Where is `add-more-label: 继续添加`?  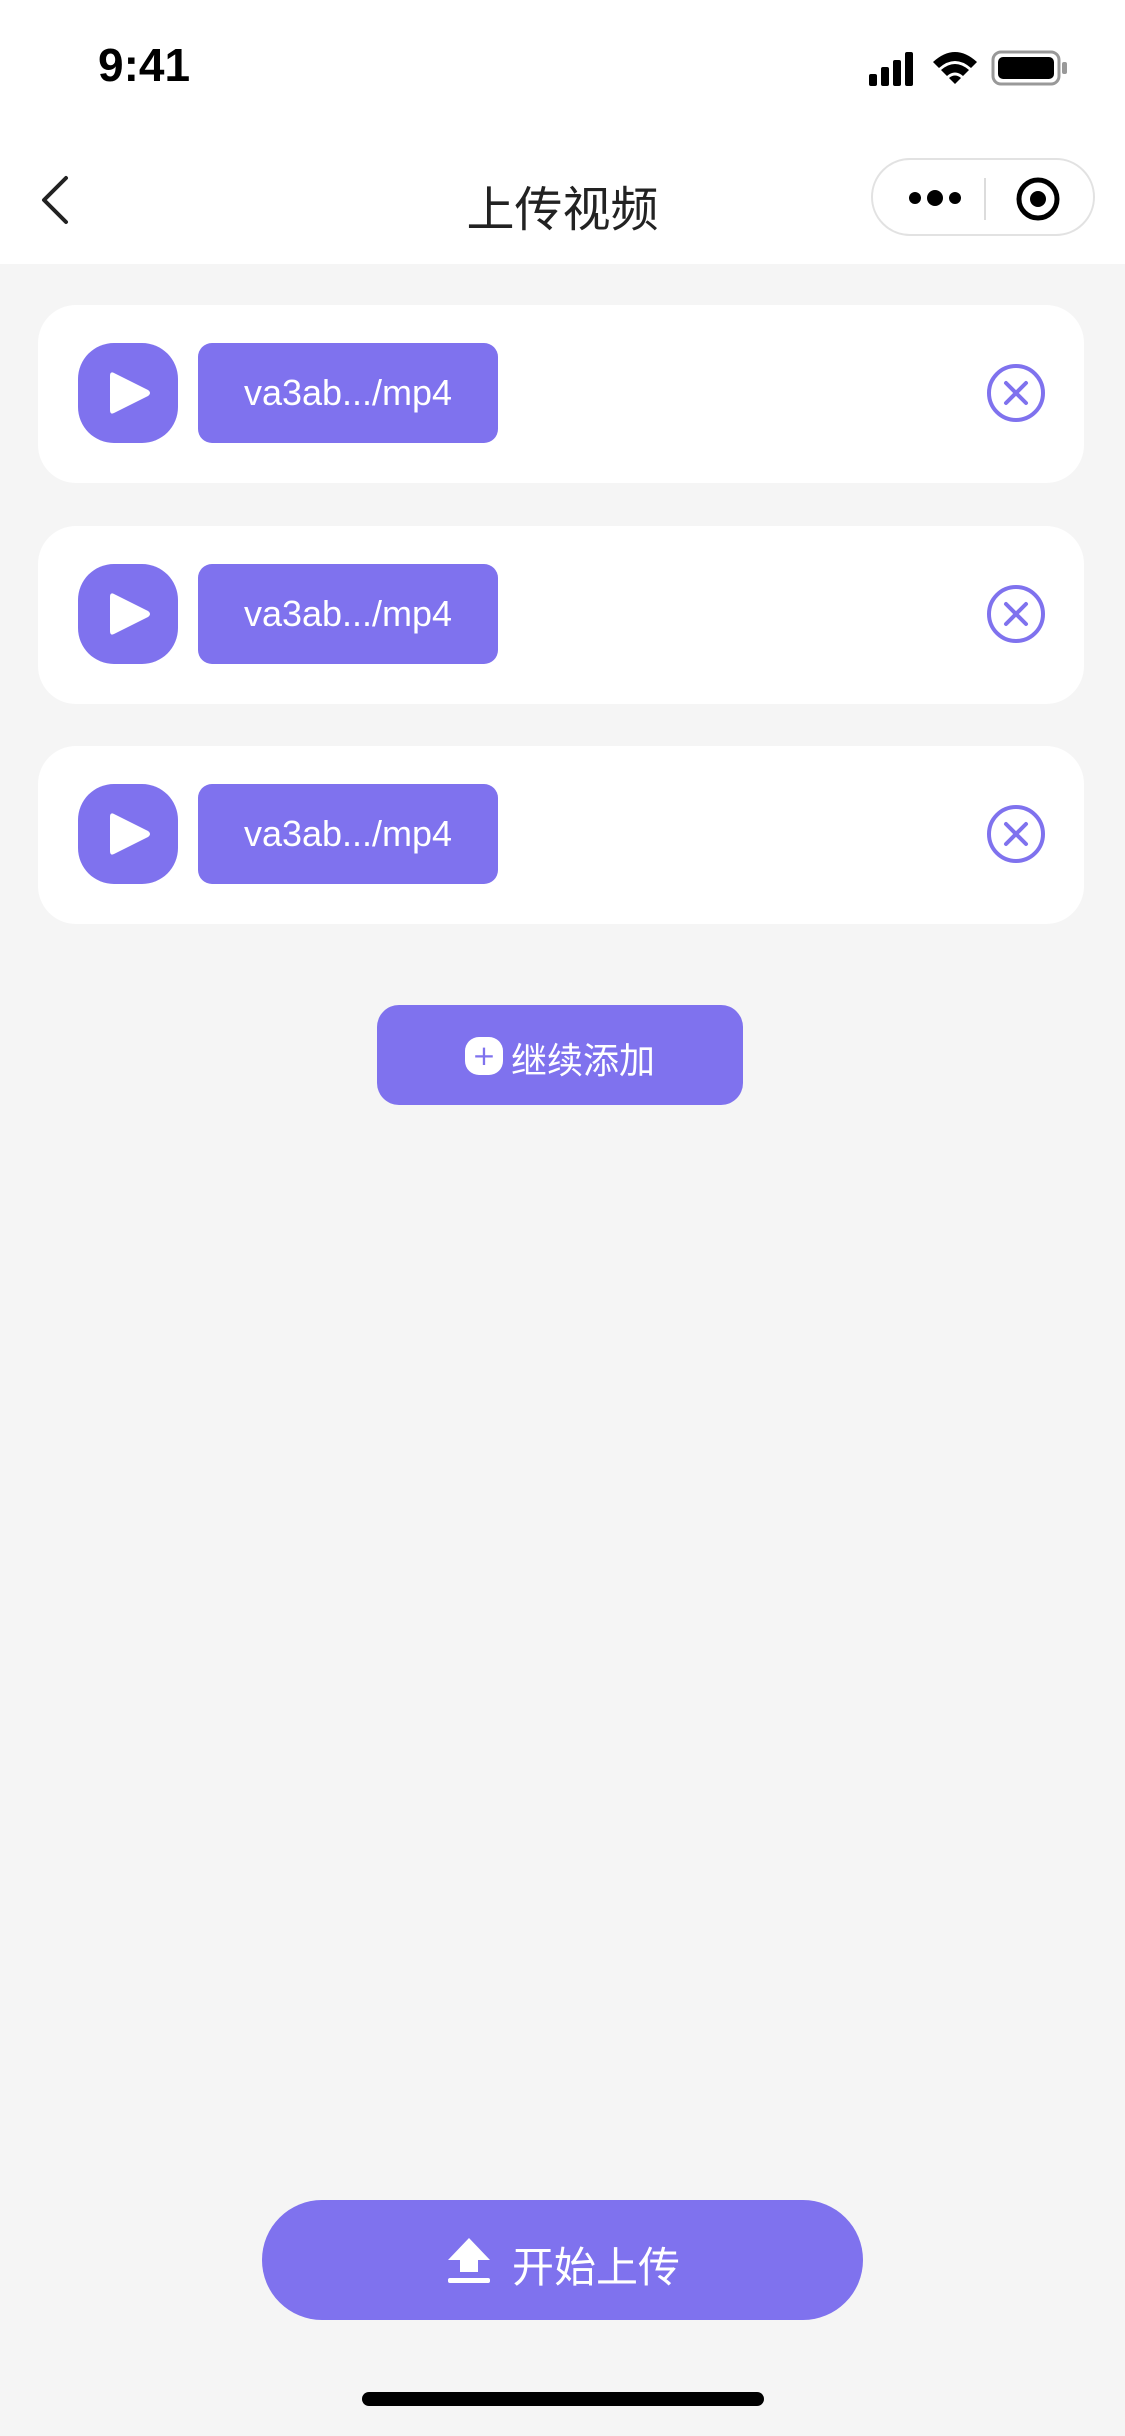 add-more-label: 继续添加 is located at coordinates (583, 1061).